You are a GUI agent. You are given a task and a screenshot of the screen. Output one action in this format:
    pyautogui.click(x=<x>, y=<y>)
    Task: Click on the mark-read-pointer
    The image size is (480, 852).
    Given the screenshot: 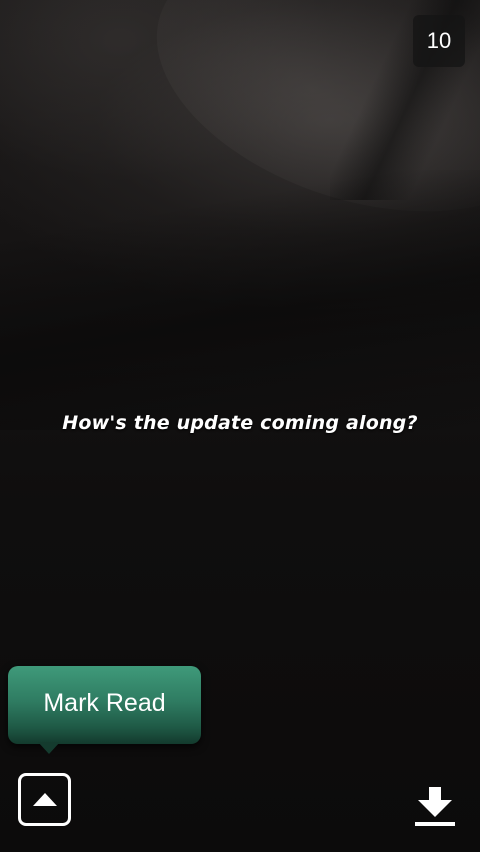 What is the action you would take?
    pyautogui.click(x=49, y=748)
    